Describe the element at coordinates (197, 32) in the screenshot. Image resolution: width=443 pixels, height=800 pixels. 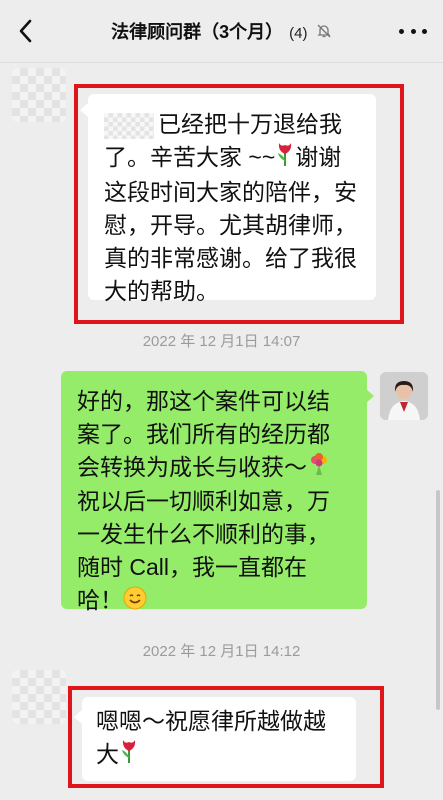
I see `chat-title: 法律顾问群（3个月）` at that location.